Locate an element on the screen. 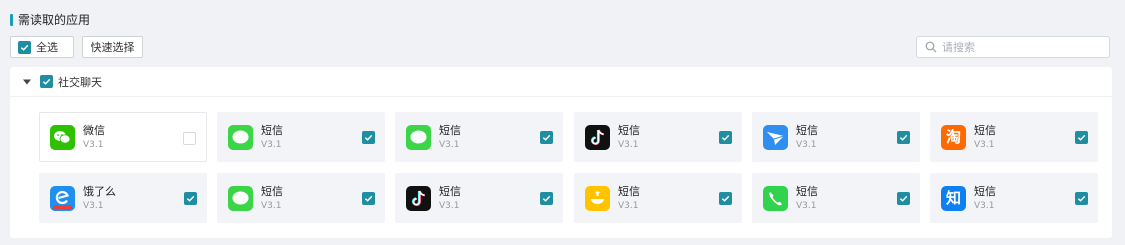 Image resolution: width=1125 pixels, height=245 pixels. search-icon is located at coordinates (931, 47).